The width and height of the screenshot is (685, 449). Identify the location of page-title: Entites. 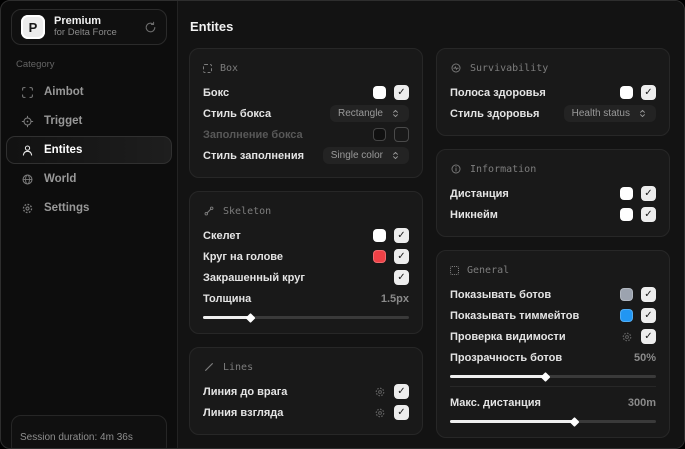
(212, 26).